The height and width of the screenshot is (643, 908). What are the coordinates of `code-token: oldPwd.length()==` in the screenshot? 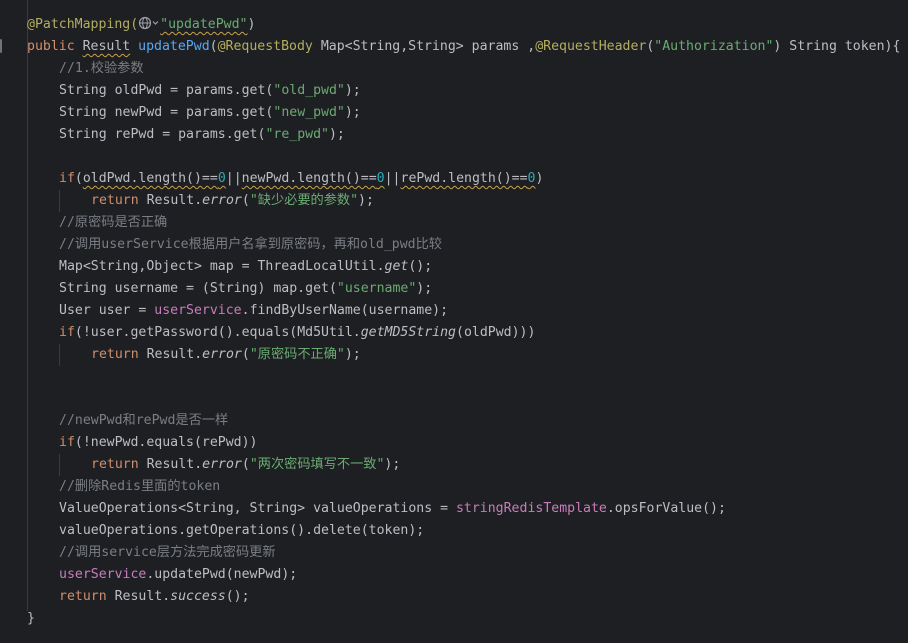 It's located at (150, 178).